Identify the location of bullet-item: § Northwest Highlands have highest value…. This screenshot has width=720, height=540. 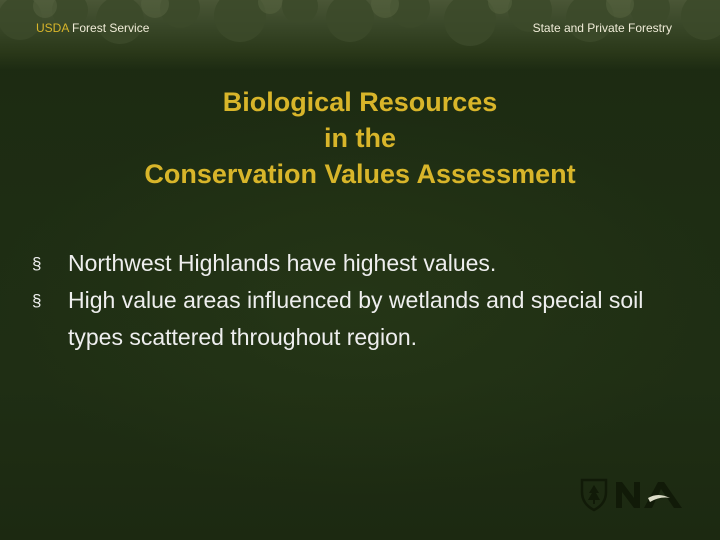
(360, 263).